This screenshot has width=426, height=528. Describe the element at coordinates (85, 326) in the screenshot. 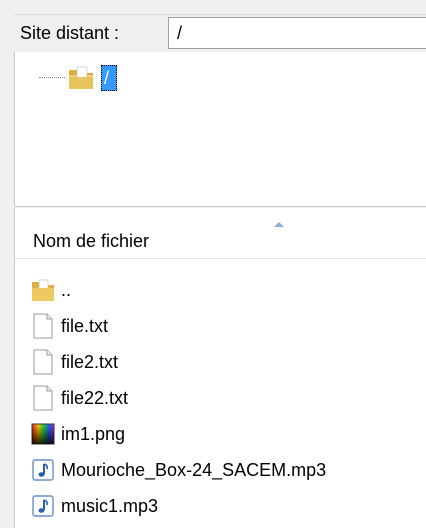

I see `file-name: file.txt` at that location.